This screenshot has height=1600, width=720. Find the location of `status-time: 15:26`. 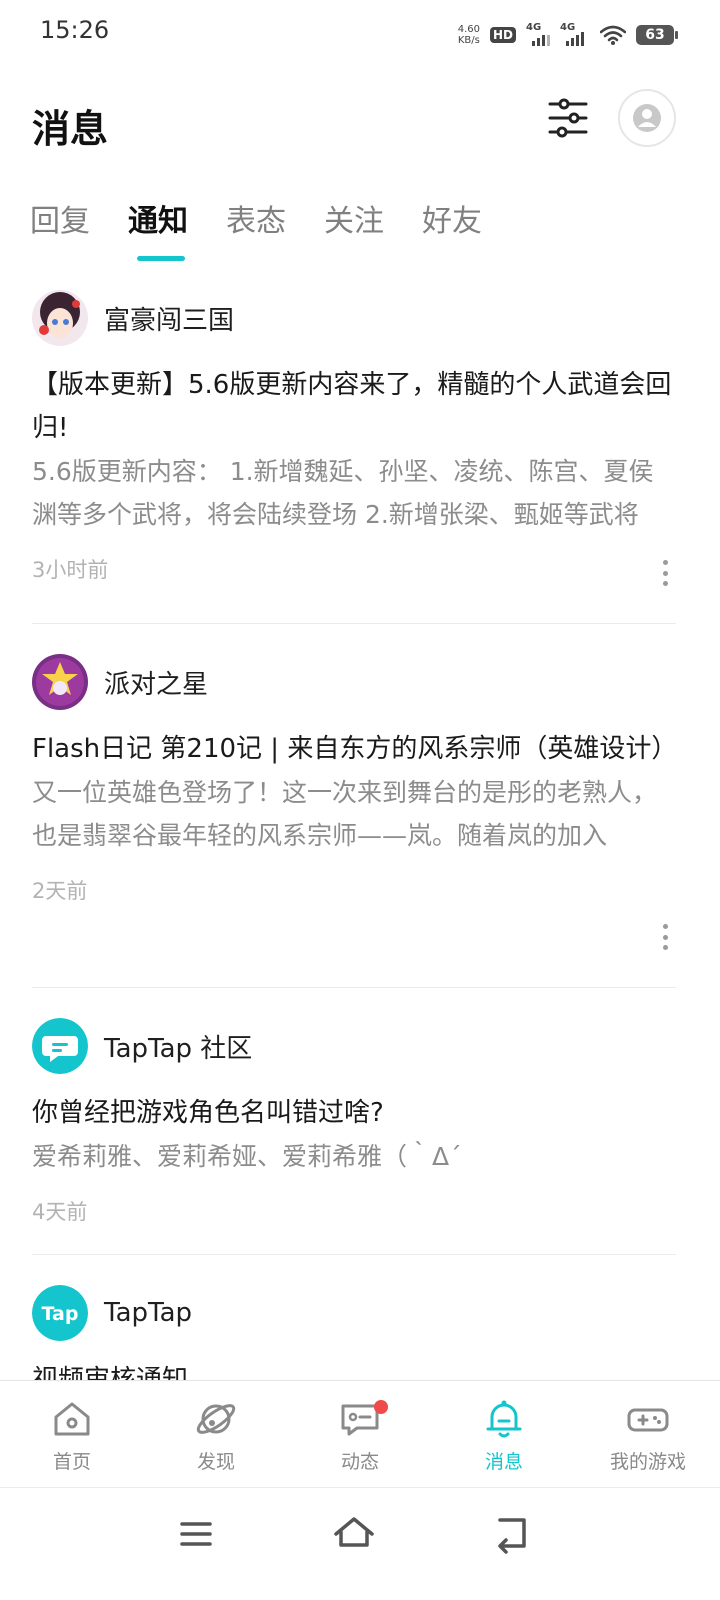

status-time: 15:26 is located at coordinates (75, 30).